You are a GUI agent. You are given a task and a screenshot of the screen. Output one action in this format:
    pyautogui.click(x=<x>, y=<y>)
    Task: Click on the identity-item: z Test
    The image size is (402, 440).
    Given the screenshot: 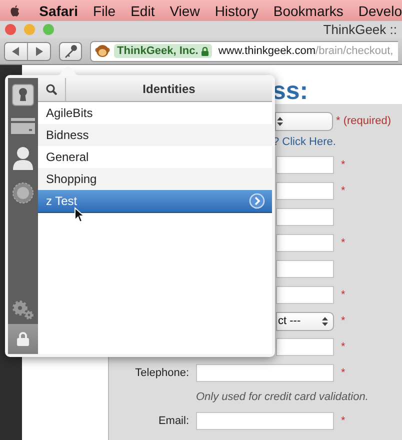 What is the action you would take?
    pyautogui.click(x=155, y=201)
    